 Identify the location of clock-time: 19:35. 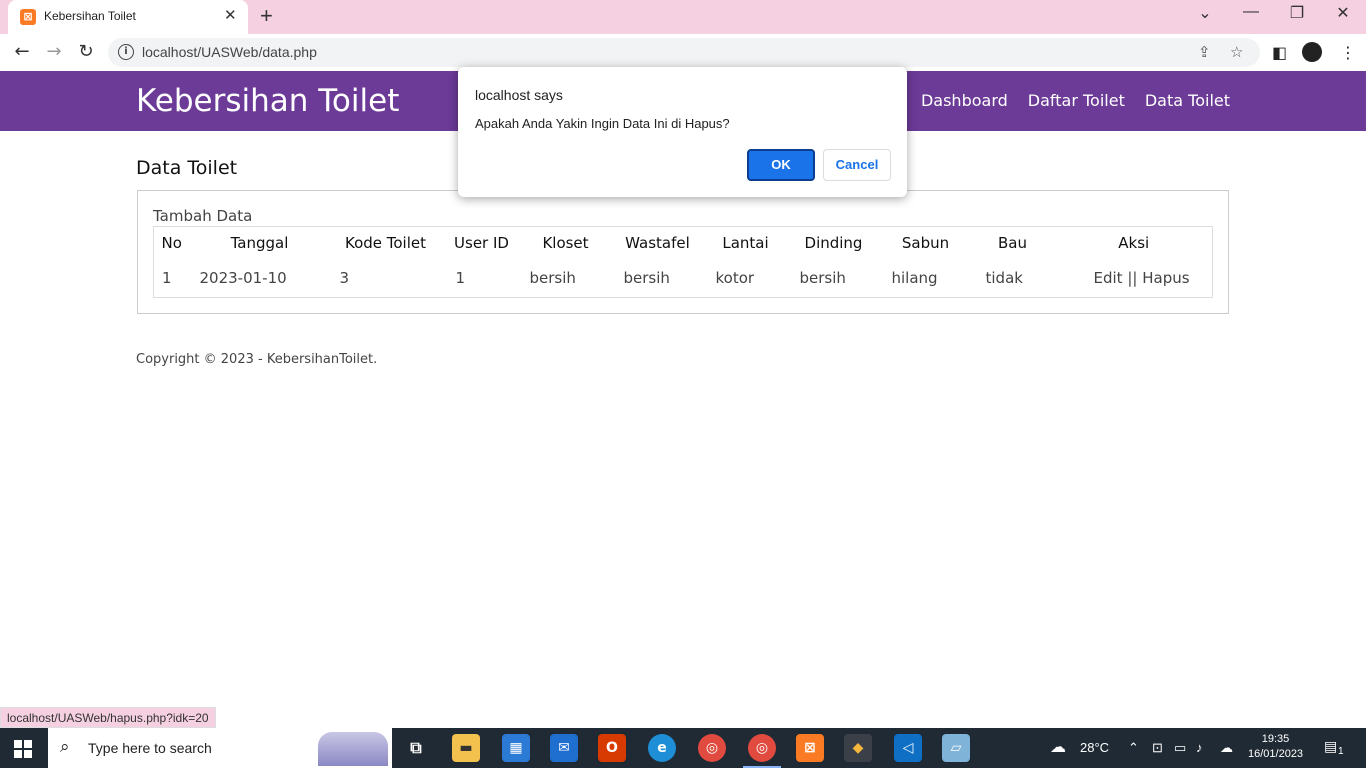
(1275, 739).